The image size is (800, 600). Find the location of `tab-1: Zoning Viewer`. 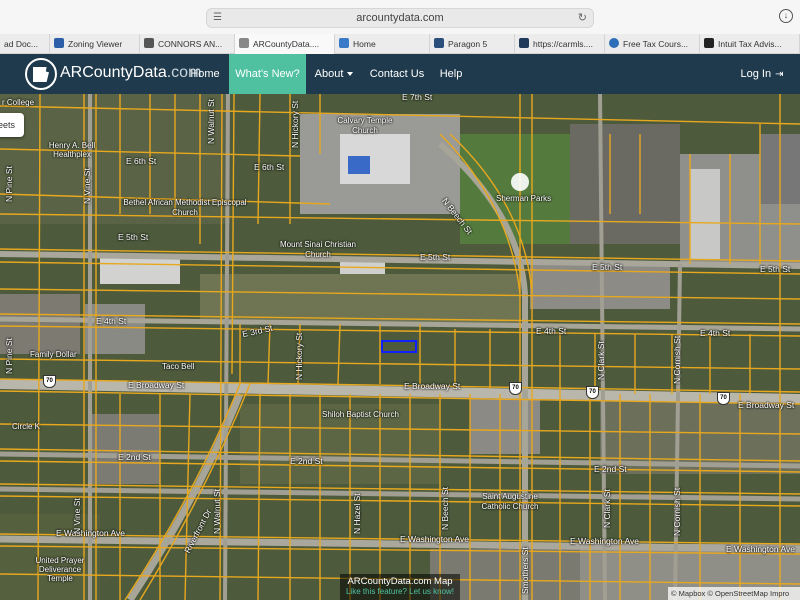

tab-1: Zoning Viewer is located at coordinates (95, 44).